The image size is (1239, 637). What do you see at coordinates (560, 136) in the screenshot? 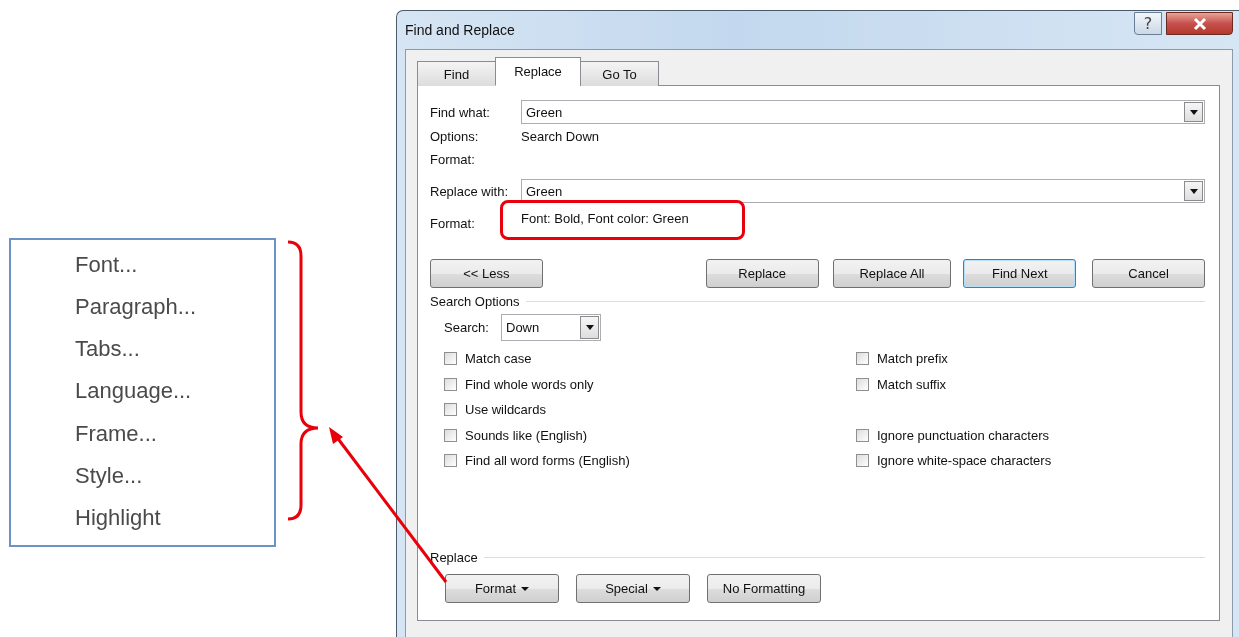
I see `options-text: Search Down` at bounding box center [560, 136].